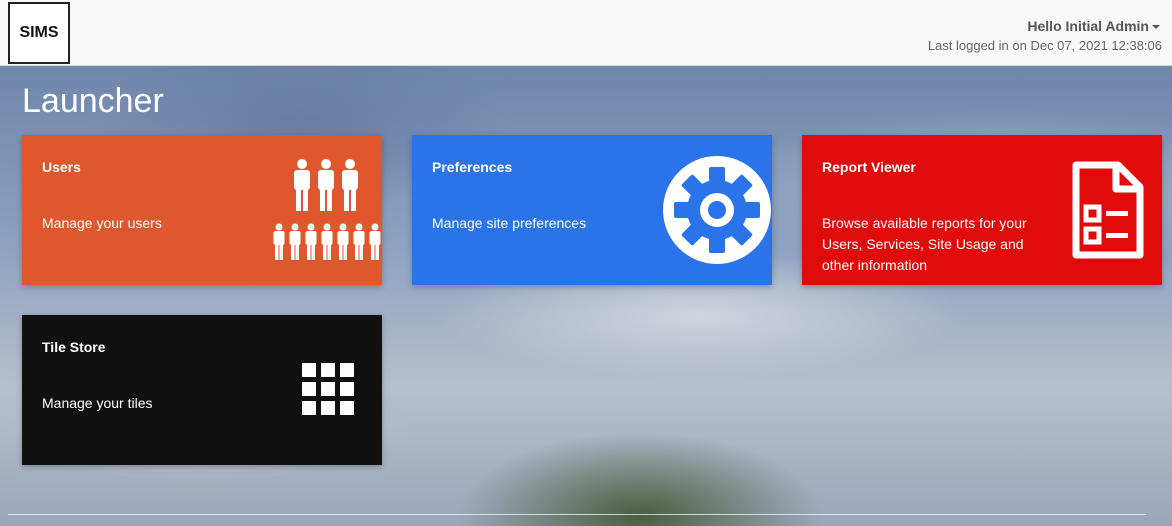 The image size is (1172, 526). What do you see at coordinates (39, 33) in the screenshot?
I see `sims-logo: SIMS` at bounding box center [39, 33].